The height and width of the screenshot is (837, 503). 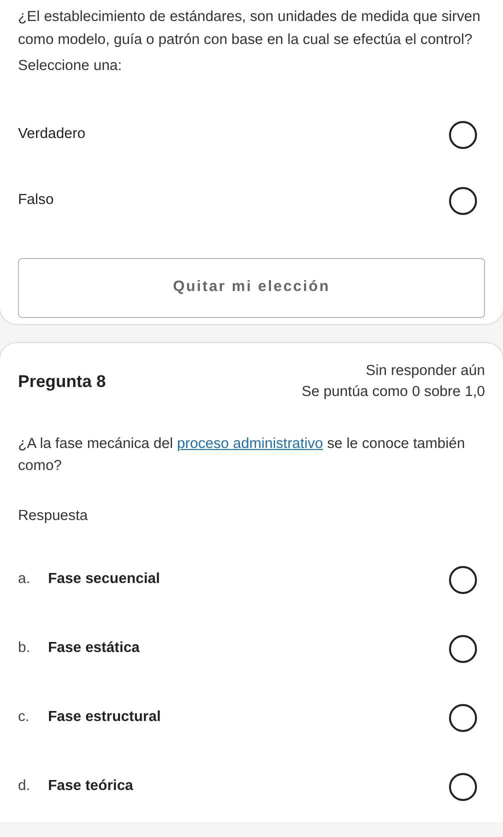 I want to click on question-title: Pregunta 8, so click(x=62, y=381).